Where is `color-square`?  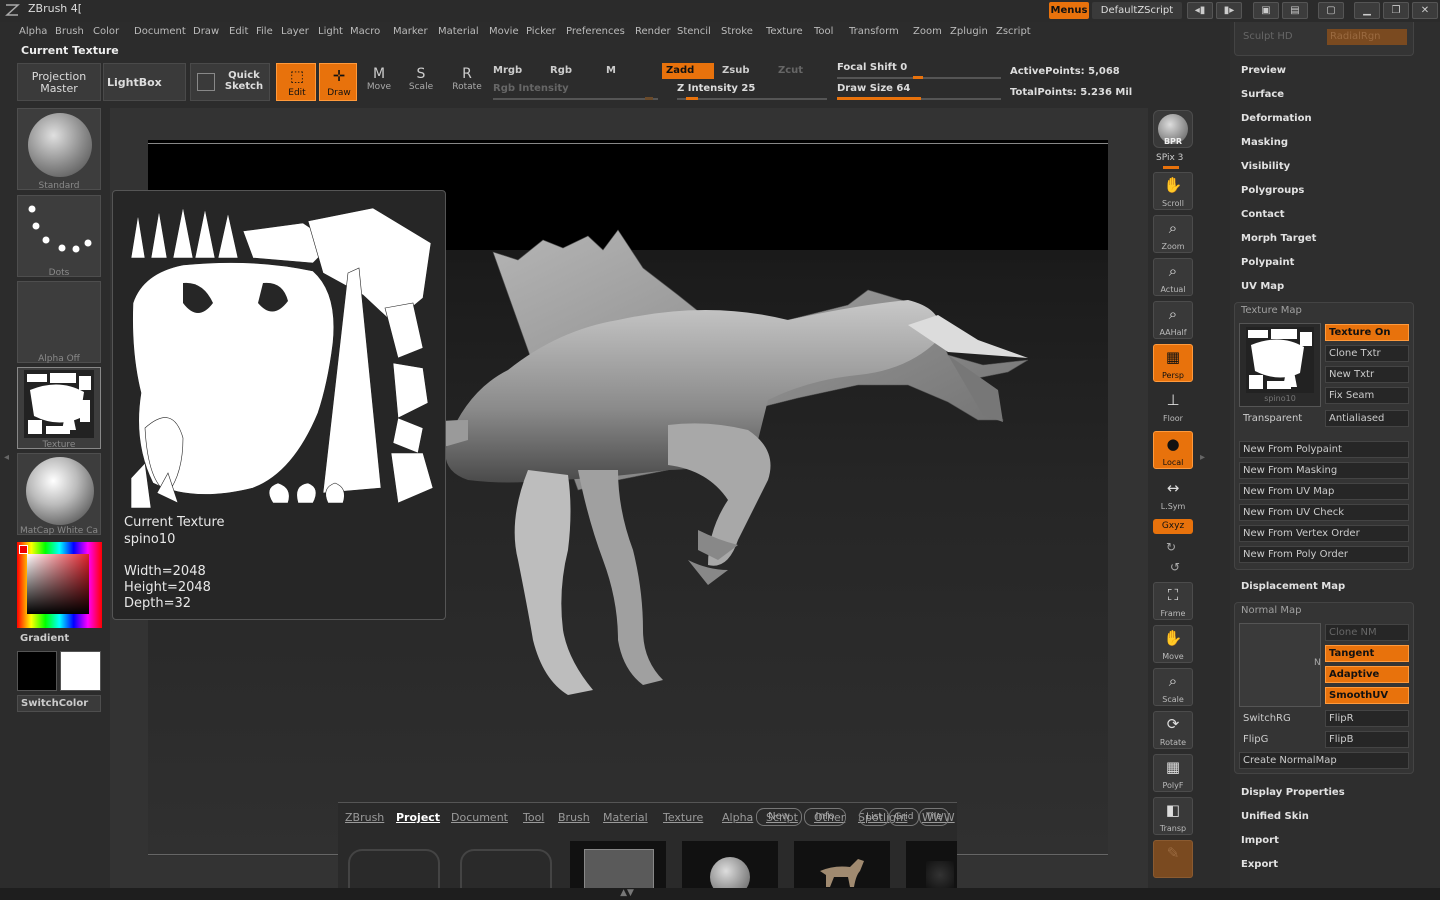 color-square is located at coordinates (58, 584).